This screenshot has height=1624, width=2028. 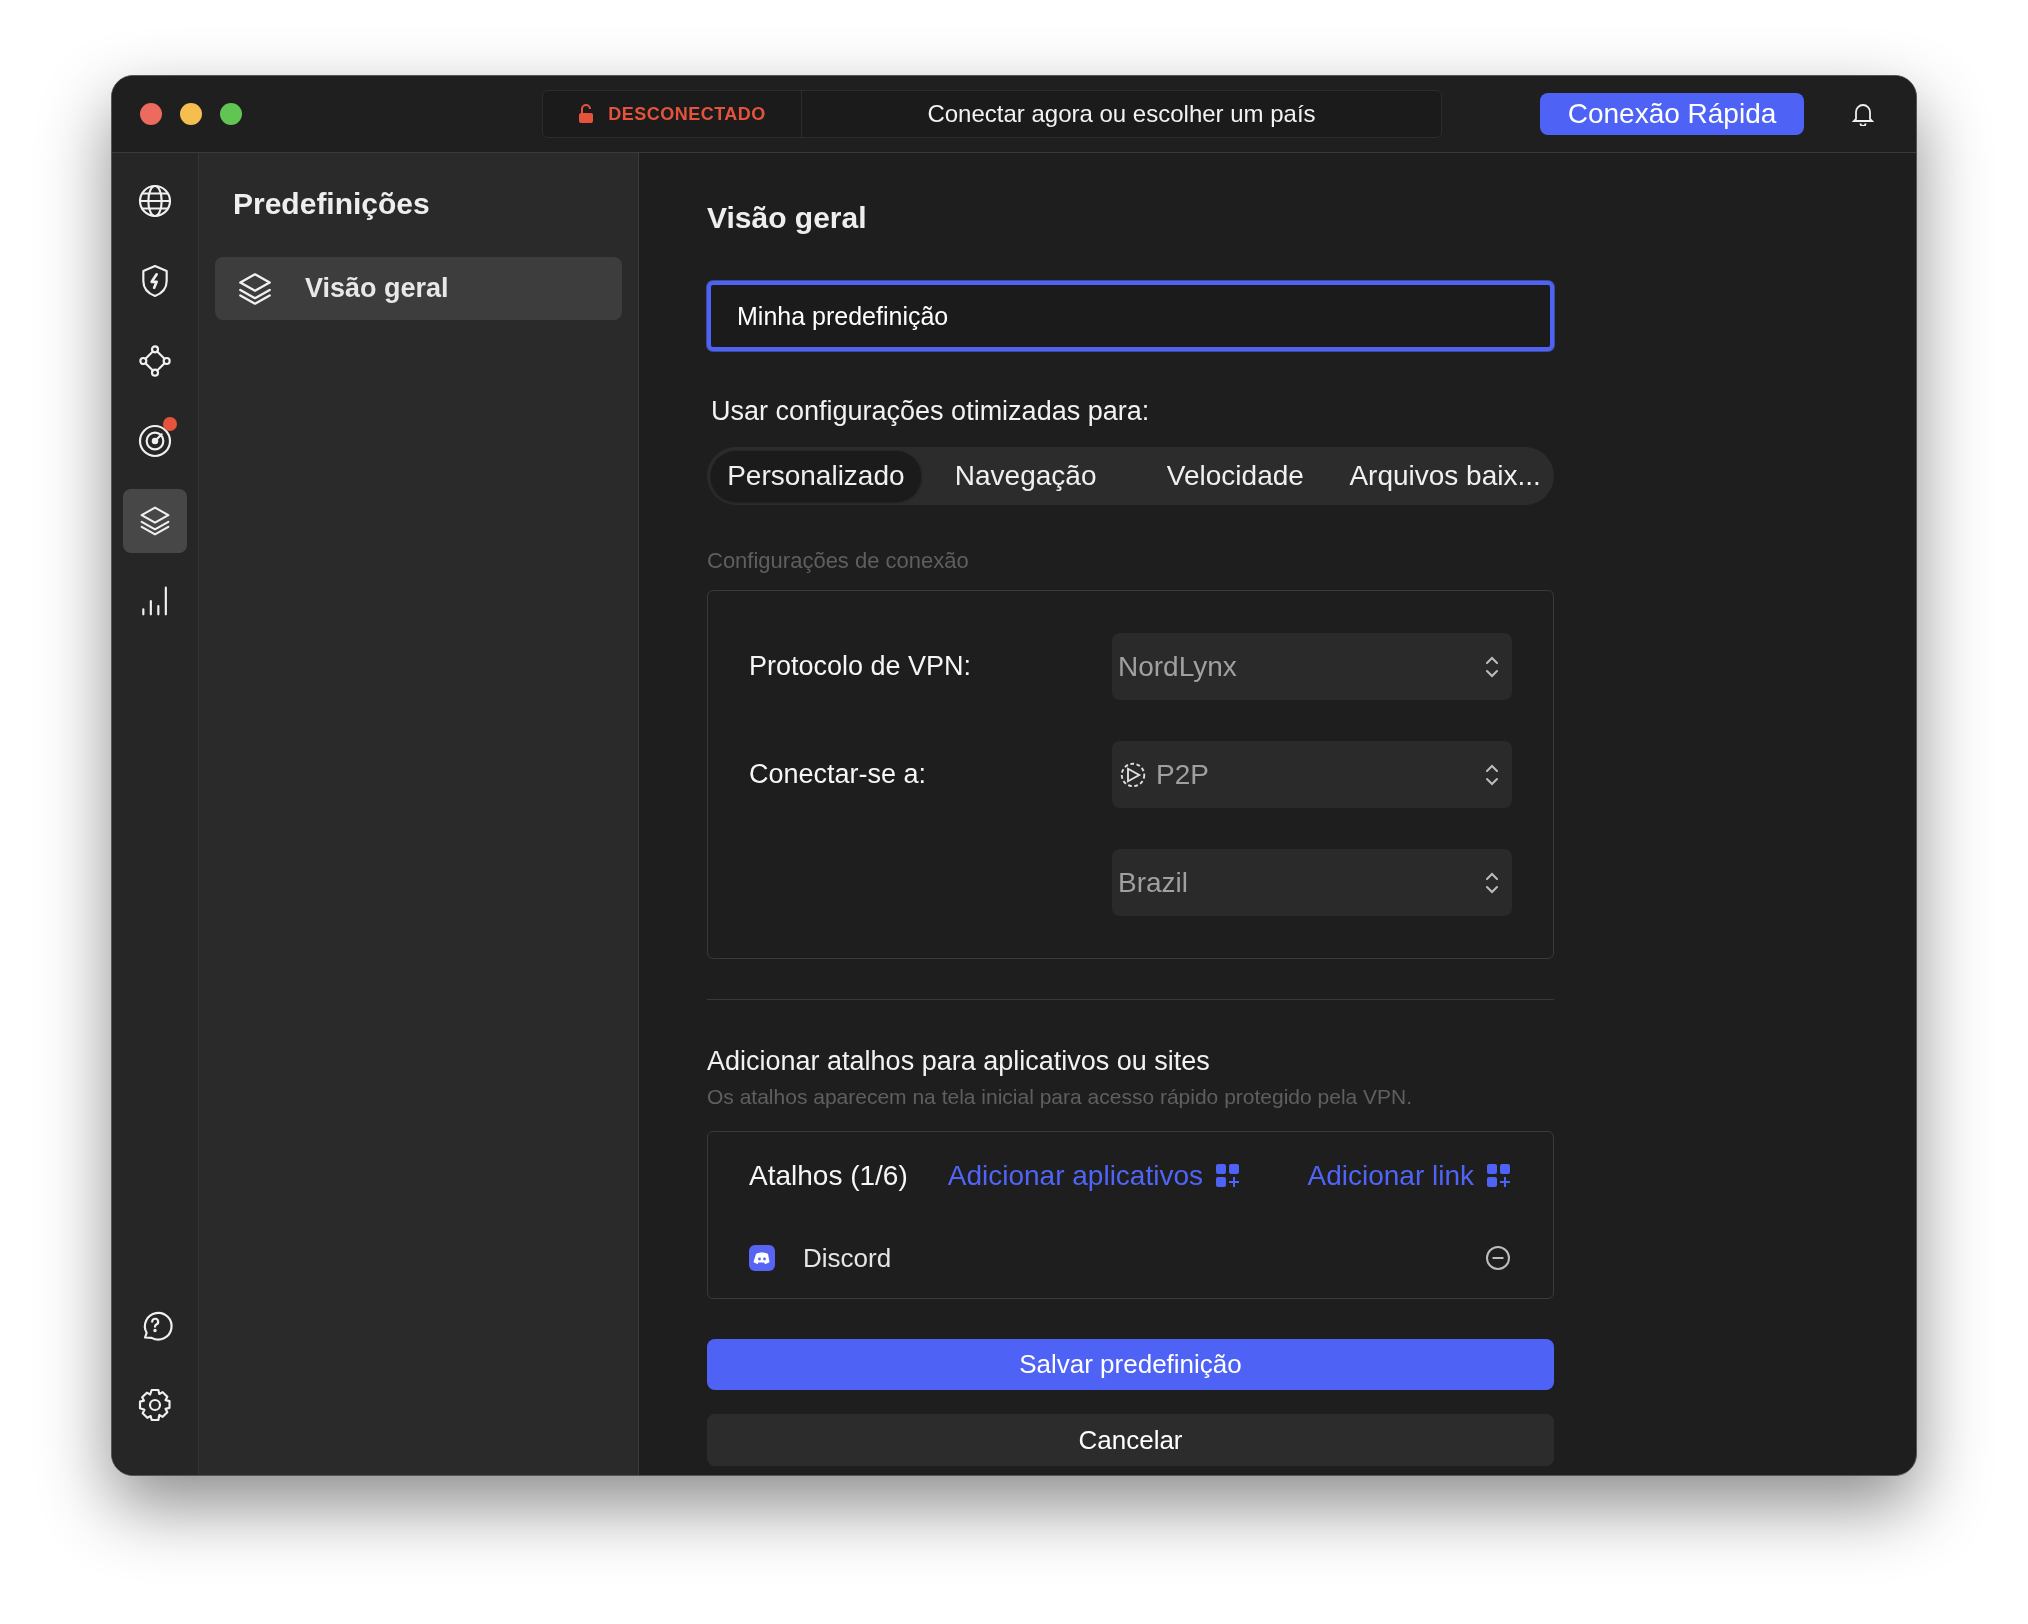 I want to click on cancel-button: Cancelar, so click(x=1130, y=1440).